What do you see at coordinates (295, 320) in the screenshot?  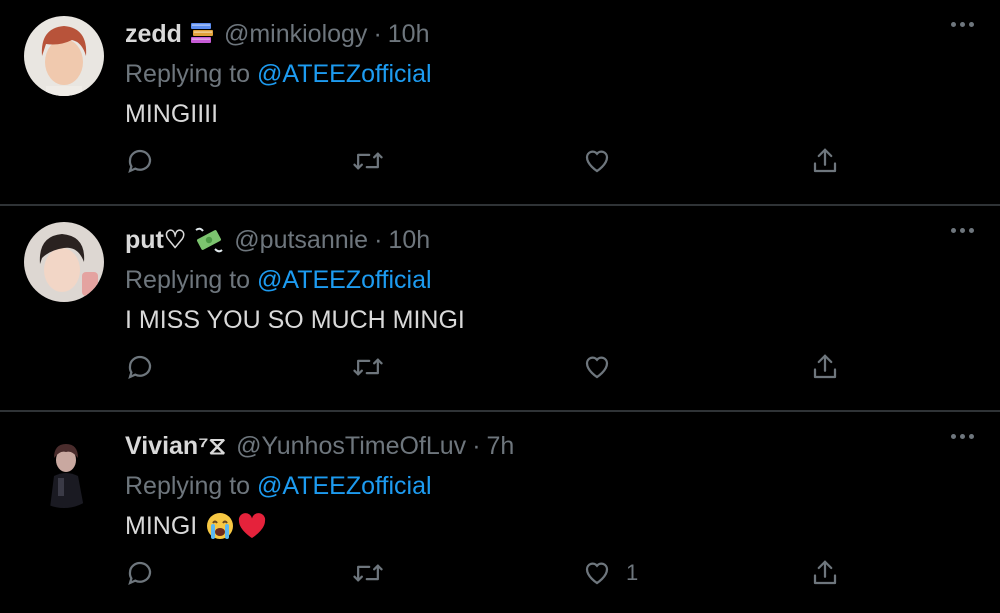 I see `tweet-text-content: I MISS YOU SO MUCH MINGI` at bounding box center [295, 320].